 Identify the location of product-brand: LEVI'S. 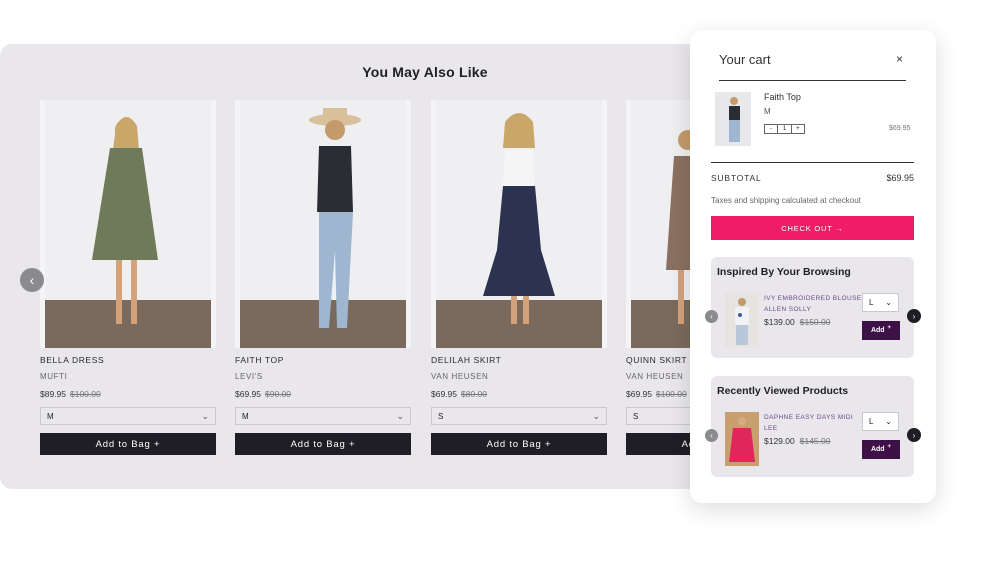
(249, 376).